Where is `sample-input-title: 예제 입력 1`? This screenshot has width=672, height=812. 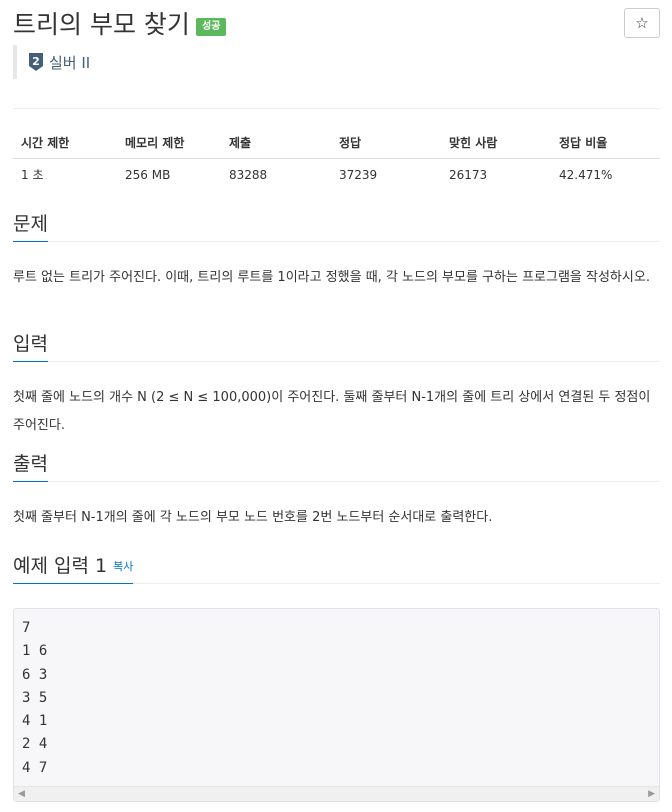 sample-input-title: 예제 입력 1 is located at coordinates (60, 566).